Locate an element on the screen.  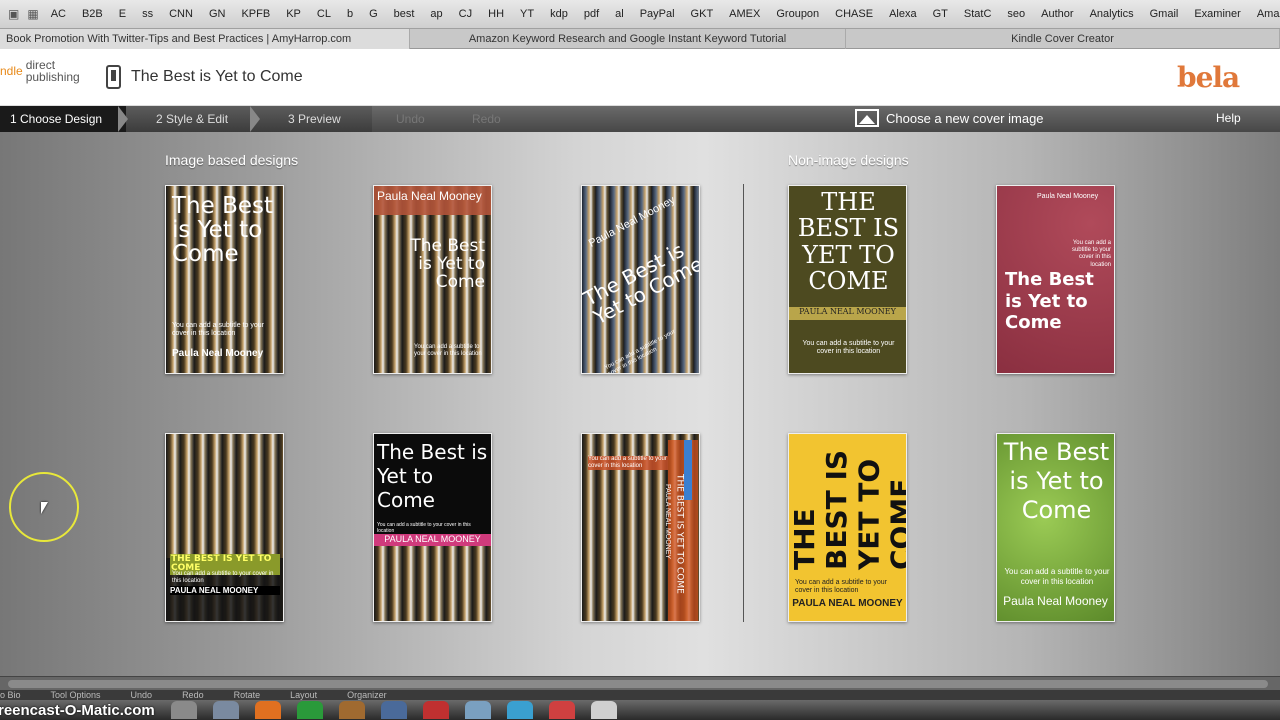
bookmark-item: ss is located at coordinates (147, 14).